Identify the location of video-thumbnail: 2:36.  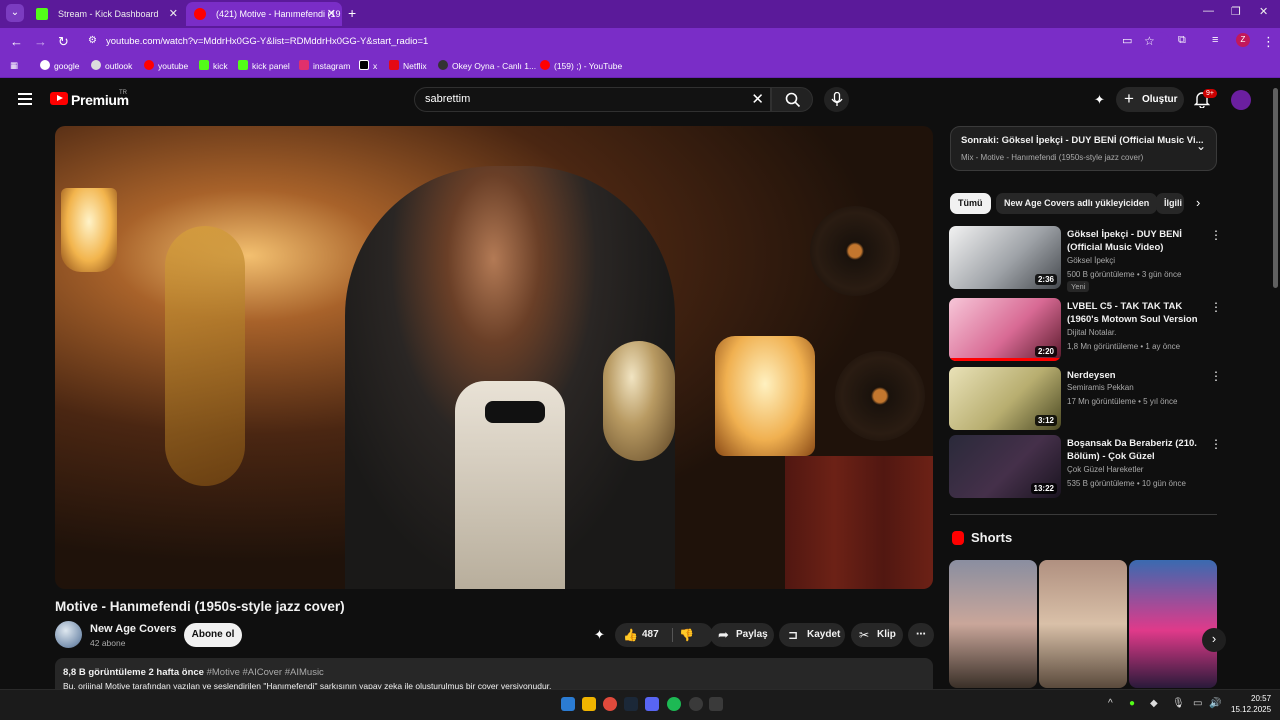
(1005, 257).